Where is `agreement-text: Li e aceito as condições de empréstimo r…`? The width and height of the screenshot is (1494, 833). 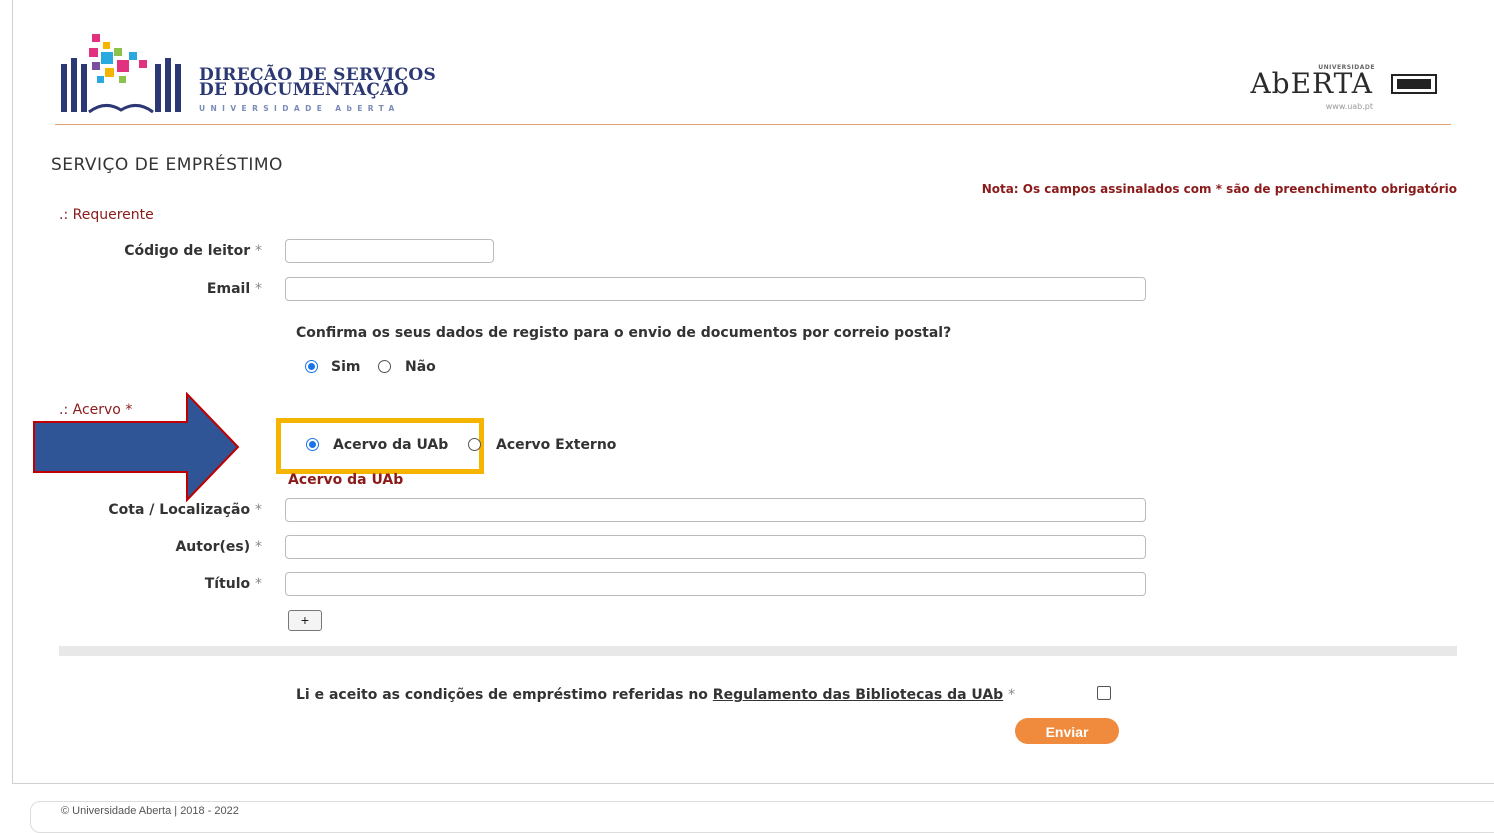 agreement-text: Li e aceito as condições de empréstimo r… is located at coordinates (656, 695).